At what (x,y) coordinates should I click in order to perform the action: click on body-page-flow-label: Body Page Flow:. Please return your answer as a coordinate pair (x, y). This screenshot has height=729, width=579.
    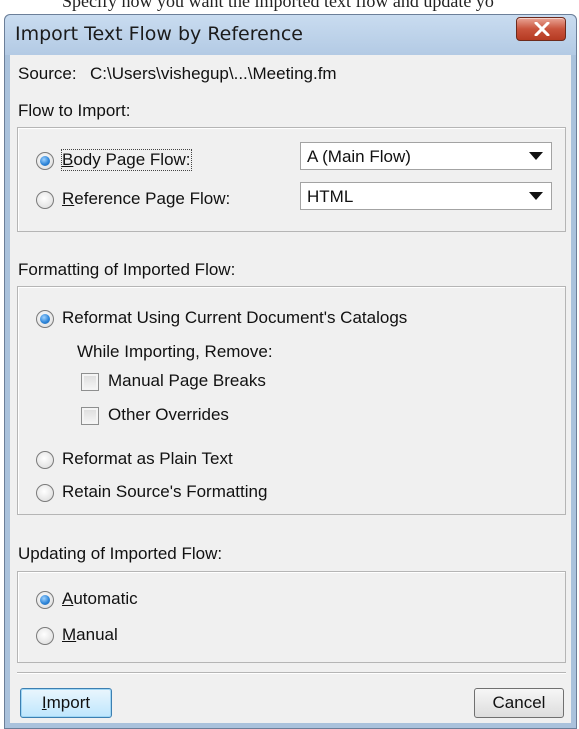
    Looking at the image, I should click on (126, 160).